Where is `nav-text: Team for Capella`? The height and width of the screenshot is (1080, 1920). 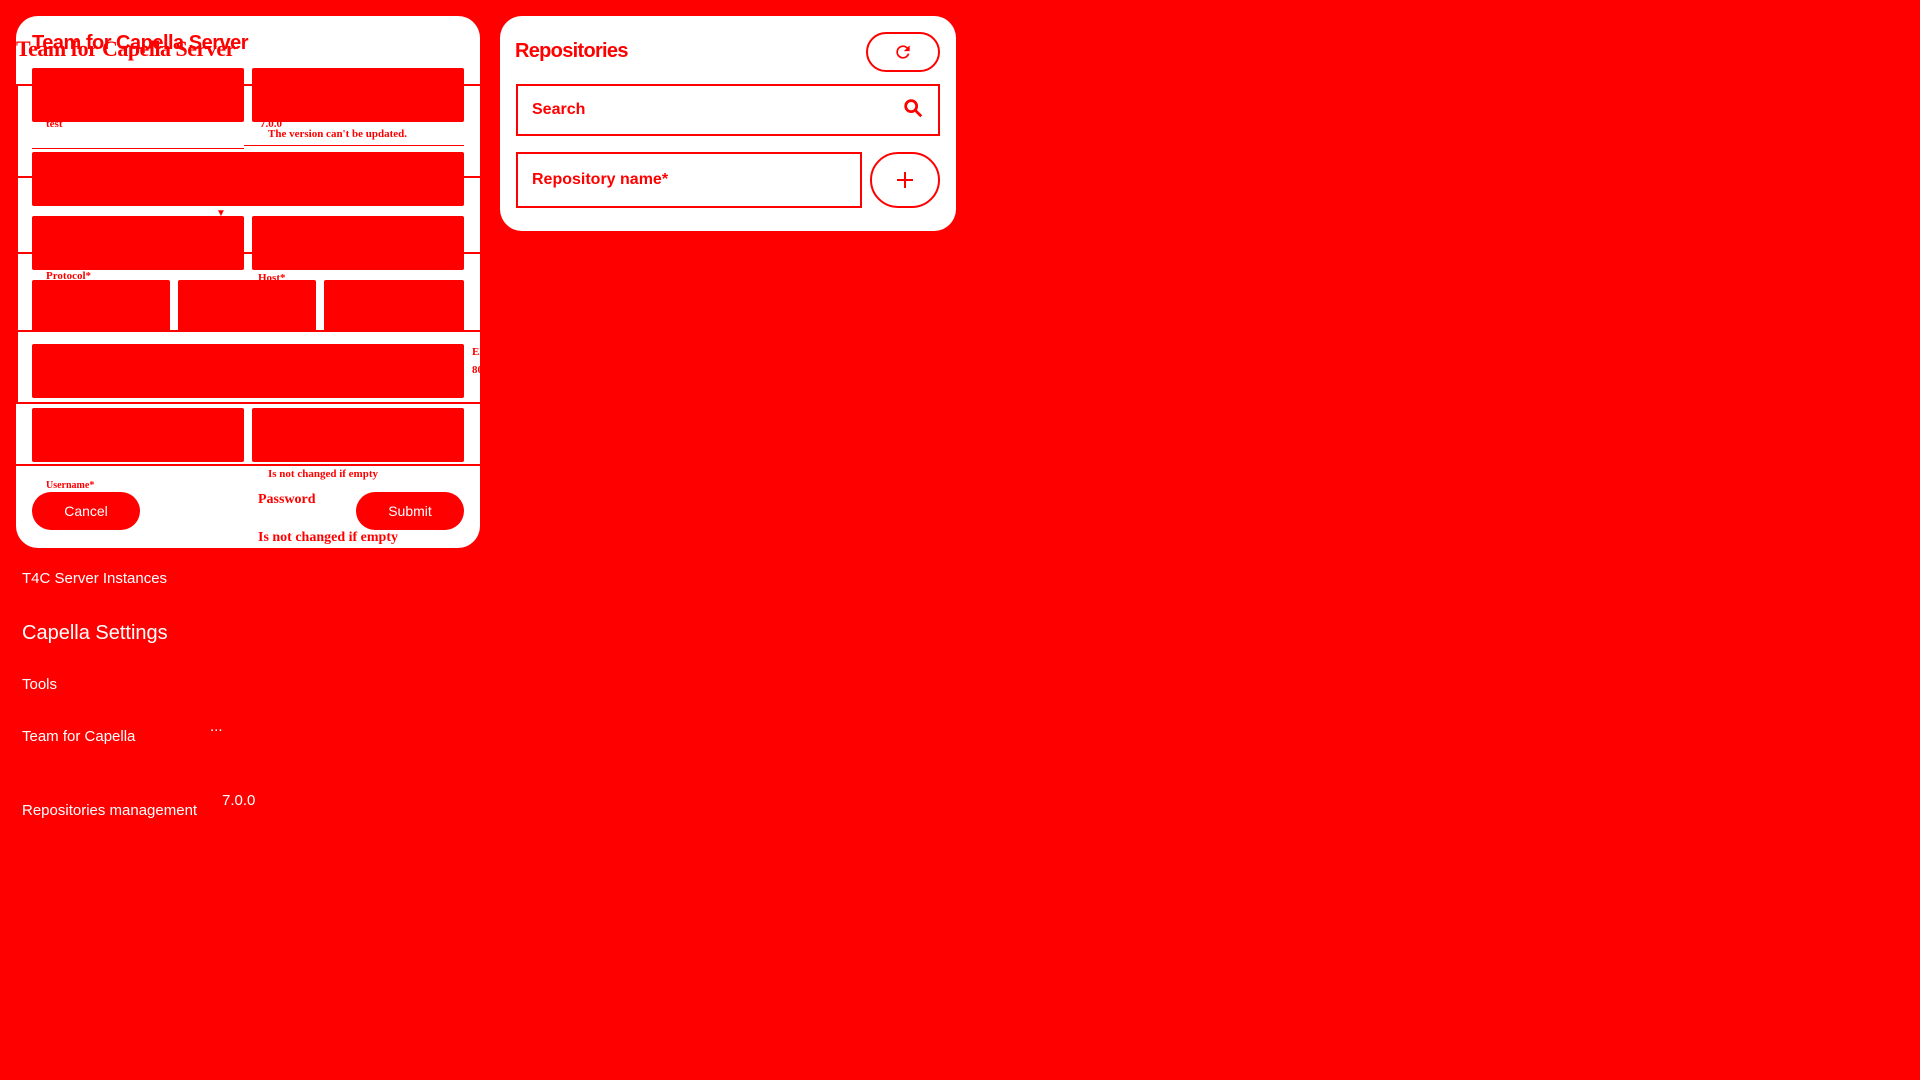
nav-text: Team for Capella is located at coordinates (79, 736).